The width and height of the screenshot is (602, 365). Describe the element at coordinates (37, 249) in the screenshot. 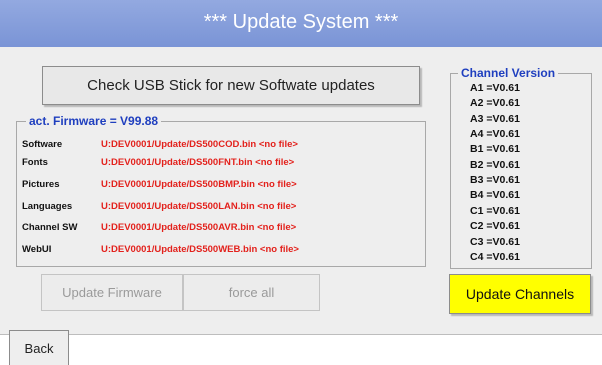

I see `firmware-row-label: WebUI` at that location.